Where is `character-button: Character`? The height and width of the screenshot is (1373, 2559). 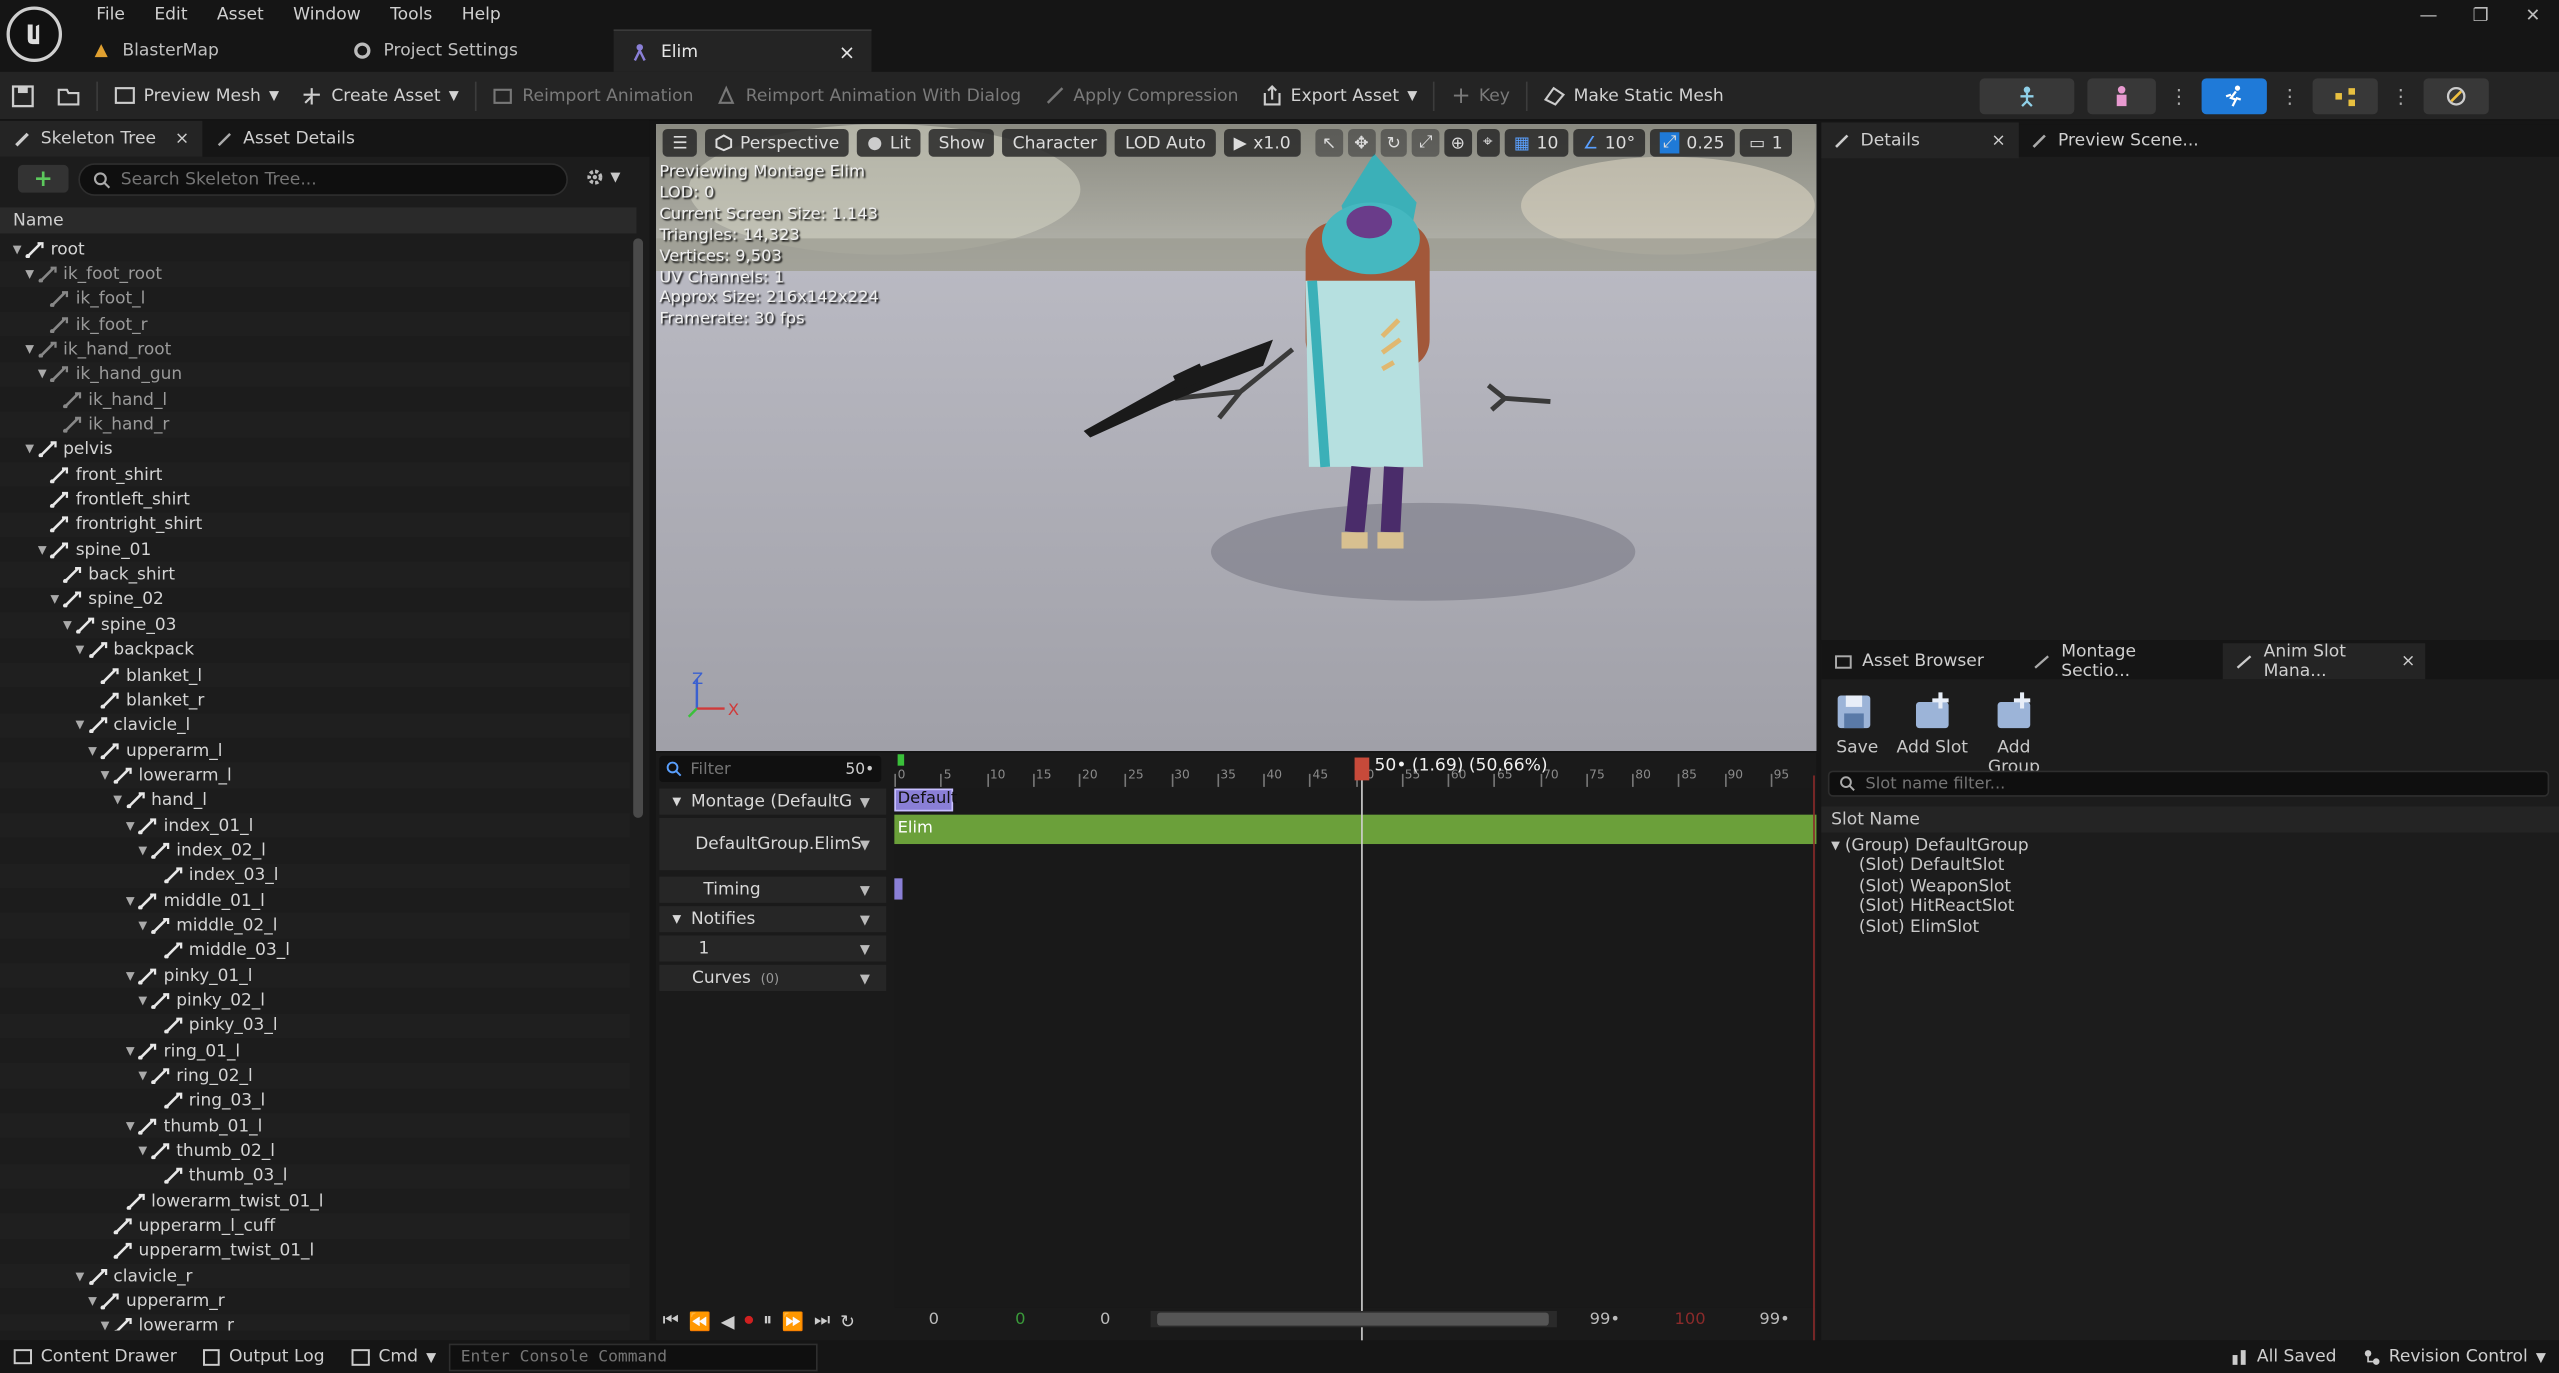
character-button: Character is located at coordinates (1055, 142).